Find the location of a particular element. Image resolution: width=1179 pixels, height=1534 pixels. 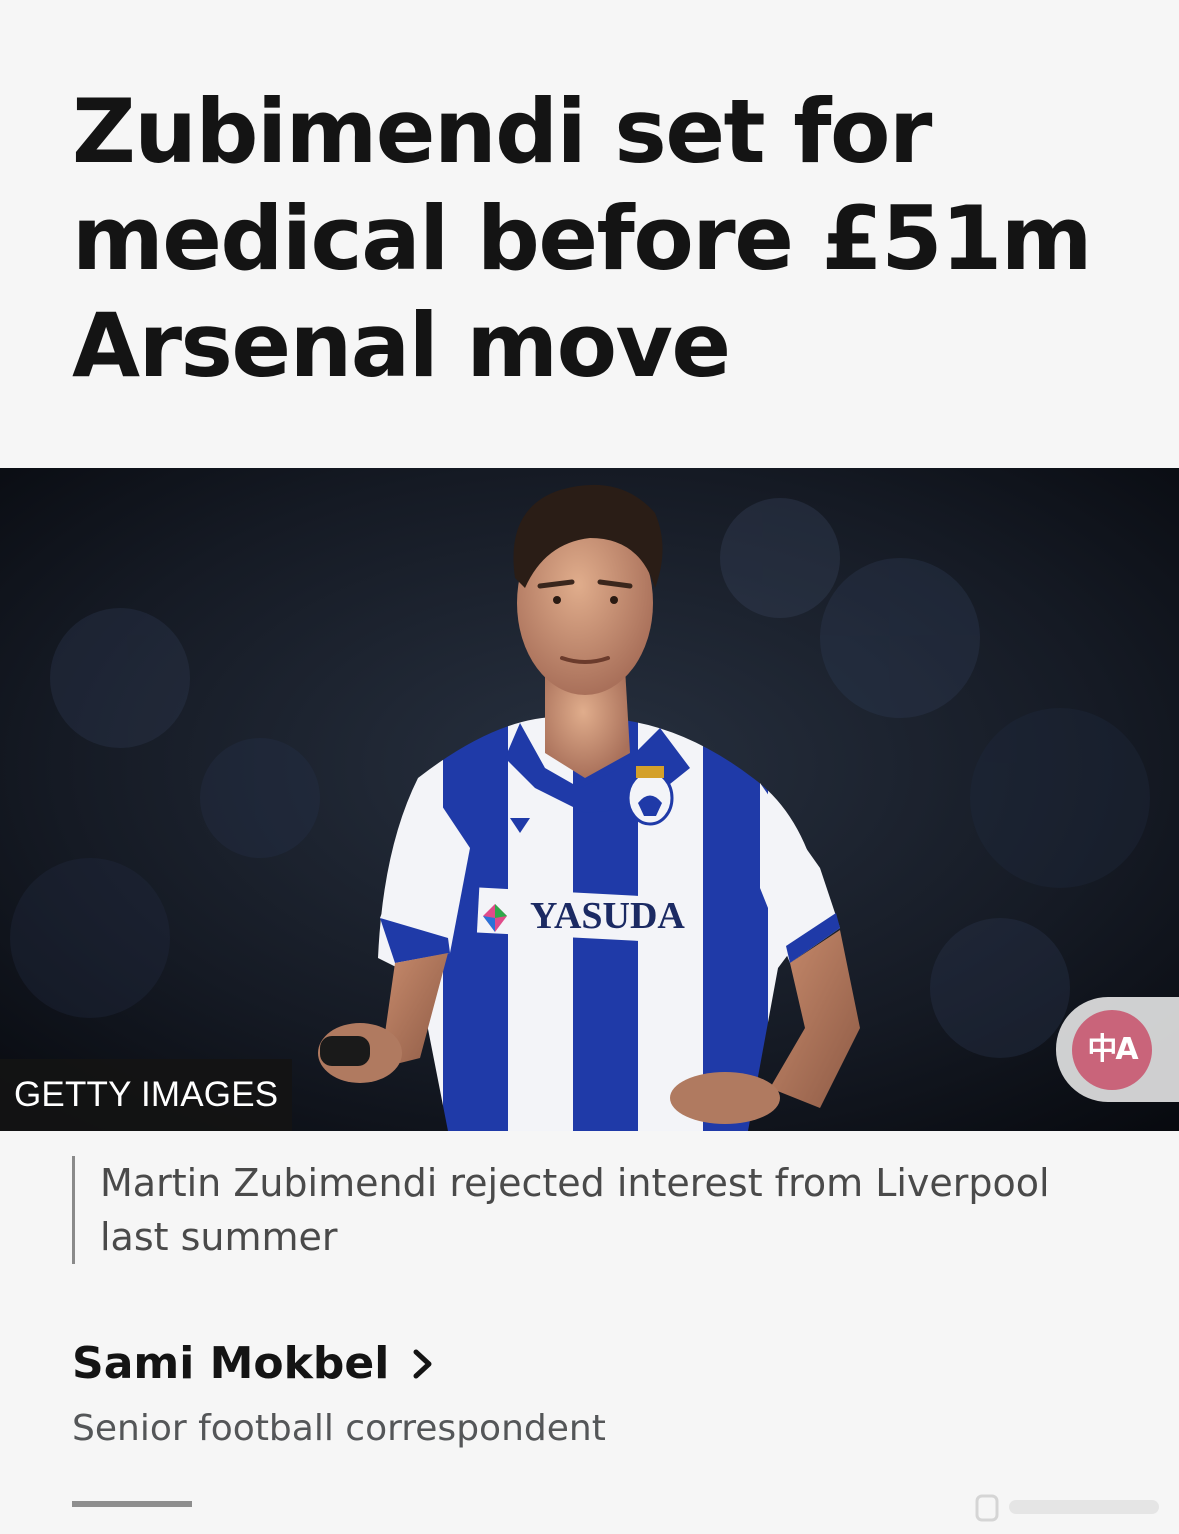

watermark-logo is located at coordinates (1067, 1508).